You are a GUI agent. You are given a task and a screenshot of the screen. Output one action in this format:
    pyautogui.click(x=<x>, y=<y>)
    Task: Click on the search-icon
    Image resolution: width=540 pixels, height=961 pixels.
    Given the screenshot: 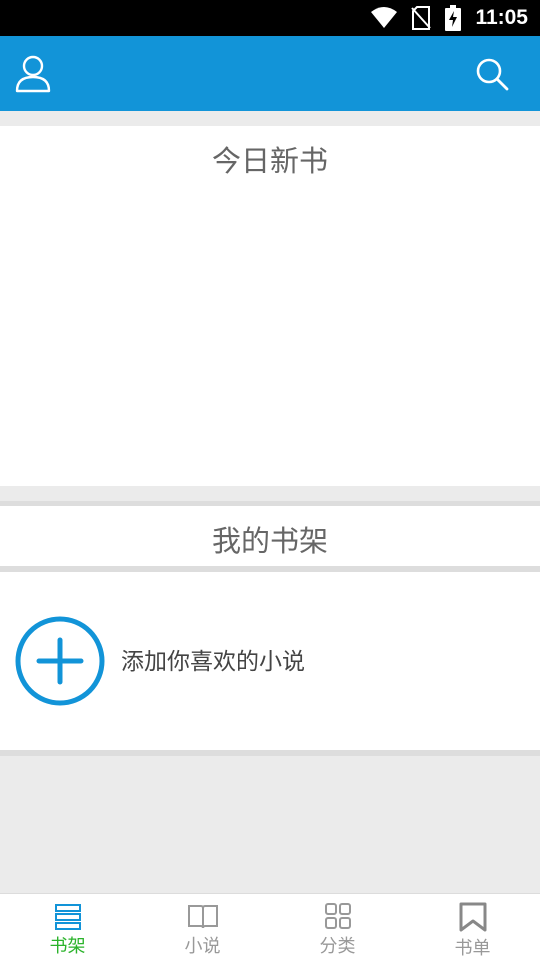 What is the action you would take?
    pyautogui.click(x=492, y=74)
    